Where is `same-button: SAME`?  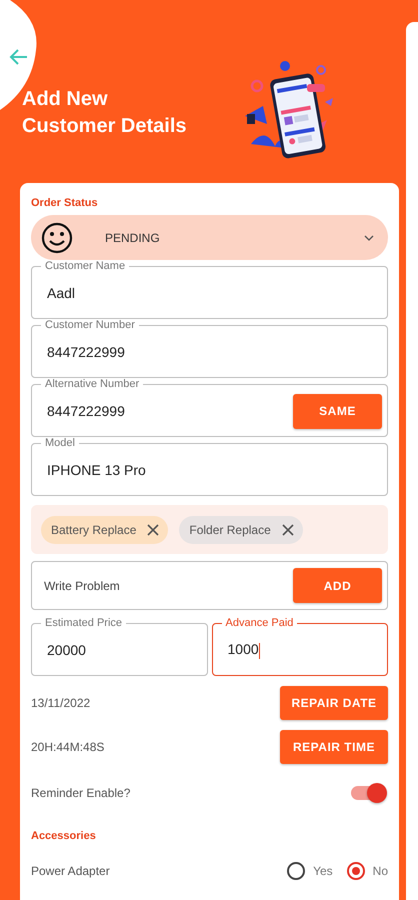
same-button: SAME is located at coordinates (337, 411).